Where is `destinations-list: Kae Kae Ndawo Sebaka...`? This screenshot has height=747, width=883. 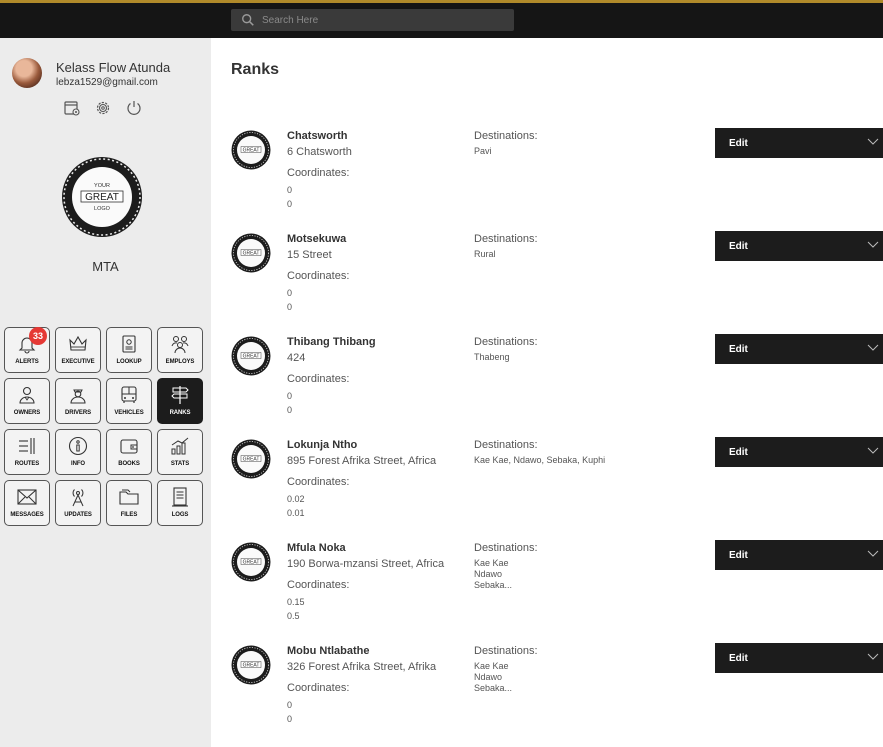
destinations-list: Kae Kae Ndawo Sebaka... is located at coordinates (493, 574).